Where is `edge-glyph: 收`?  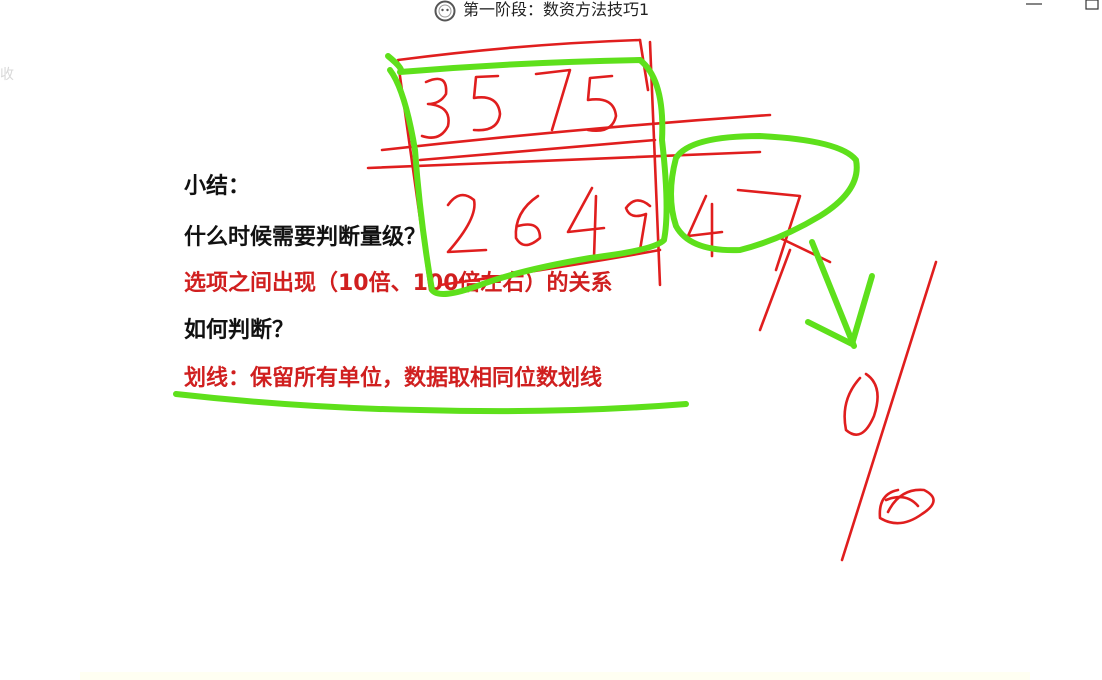
edge-glyph: 收 is located at coordinates (7, 75).